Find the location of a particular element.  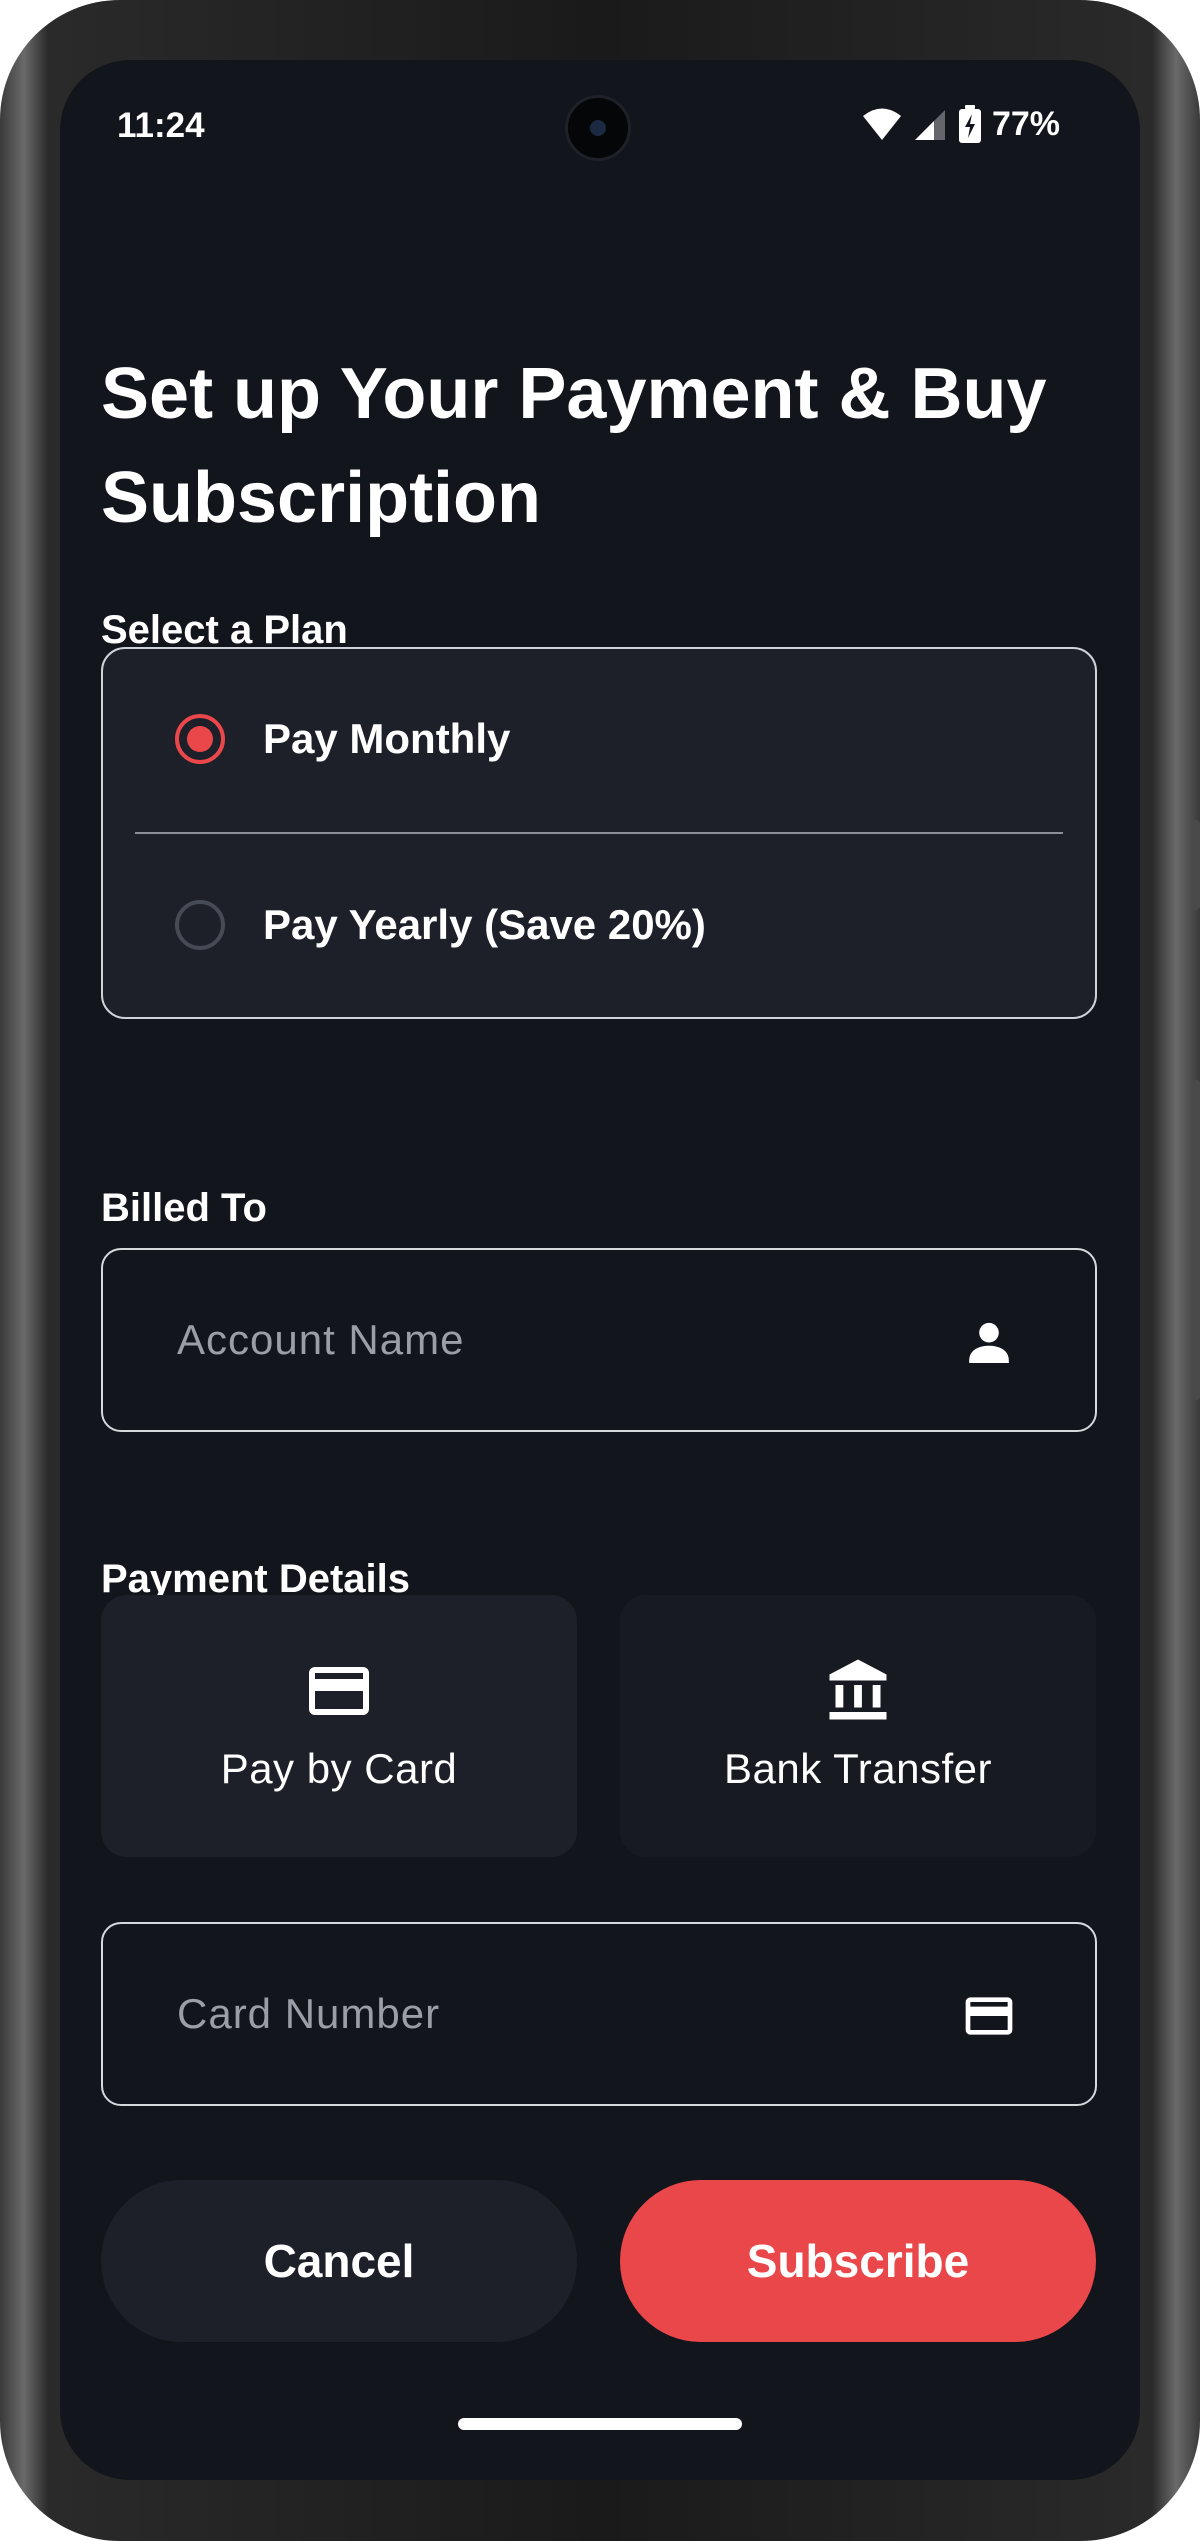

divider is located at coordinates (599, 833).